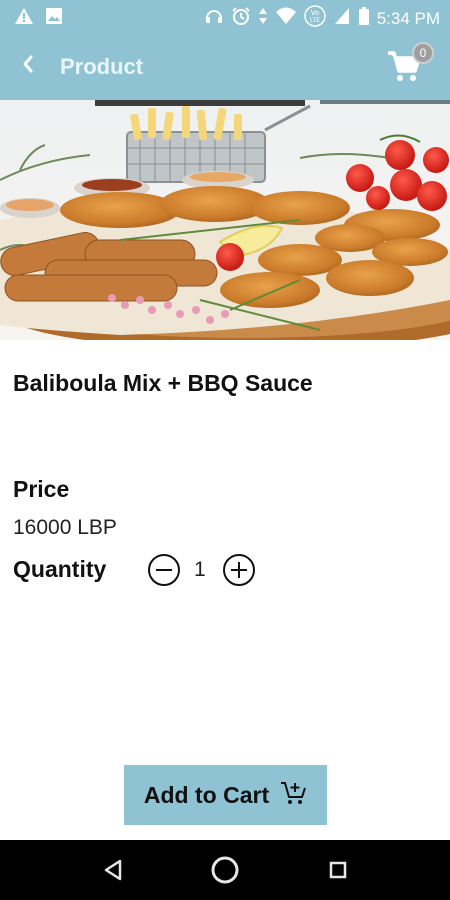 This screenshot has width=450, height=900. Describe the element at coordinates (314, 13) in the screenshot. I see `svg-text: Vo` at that location.